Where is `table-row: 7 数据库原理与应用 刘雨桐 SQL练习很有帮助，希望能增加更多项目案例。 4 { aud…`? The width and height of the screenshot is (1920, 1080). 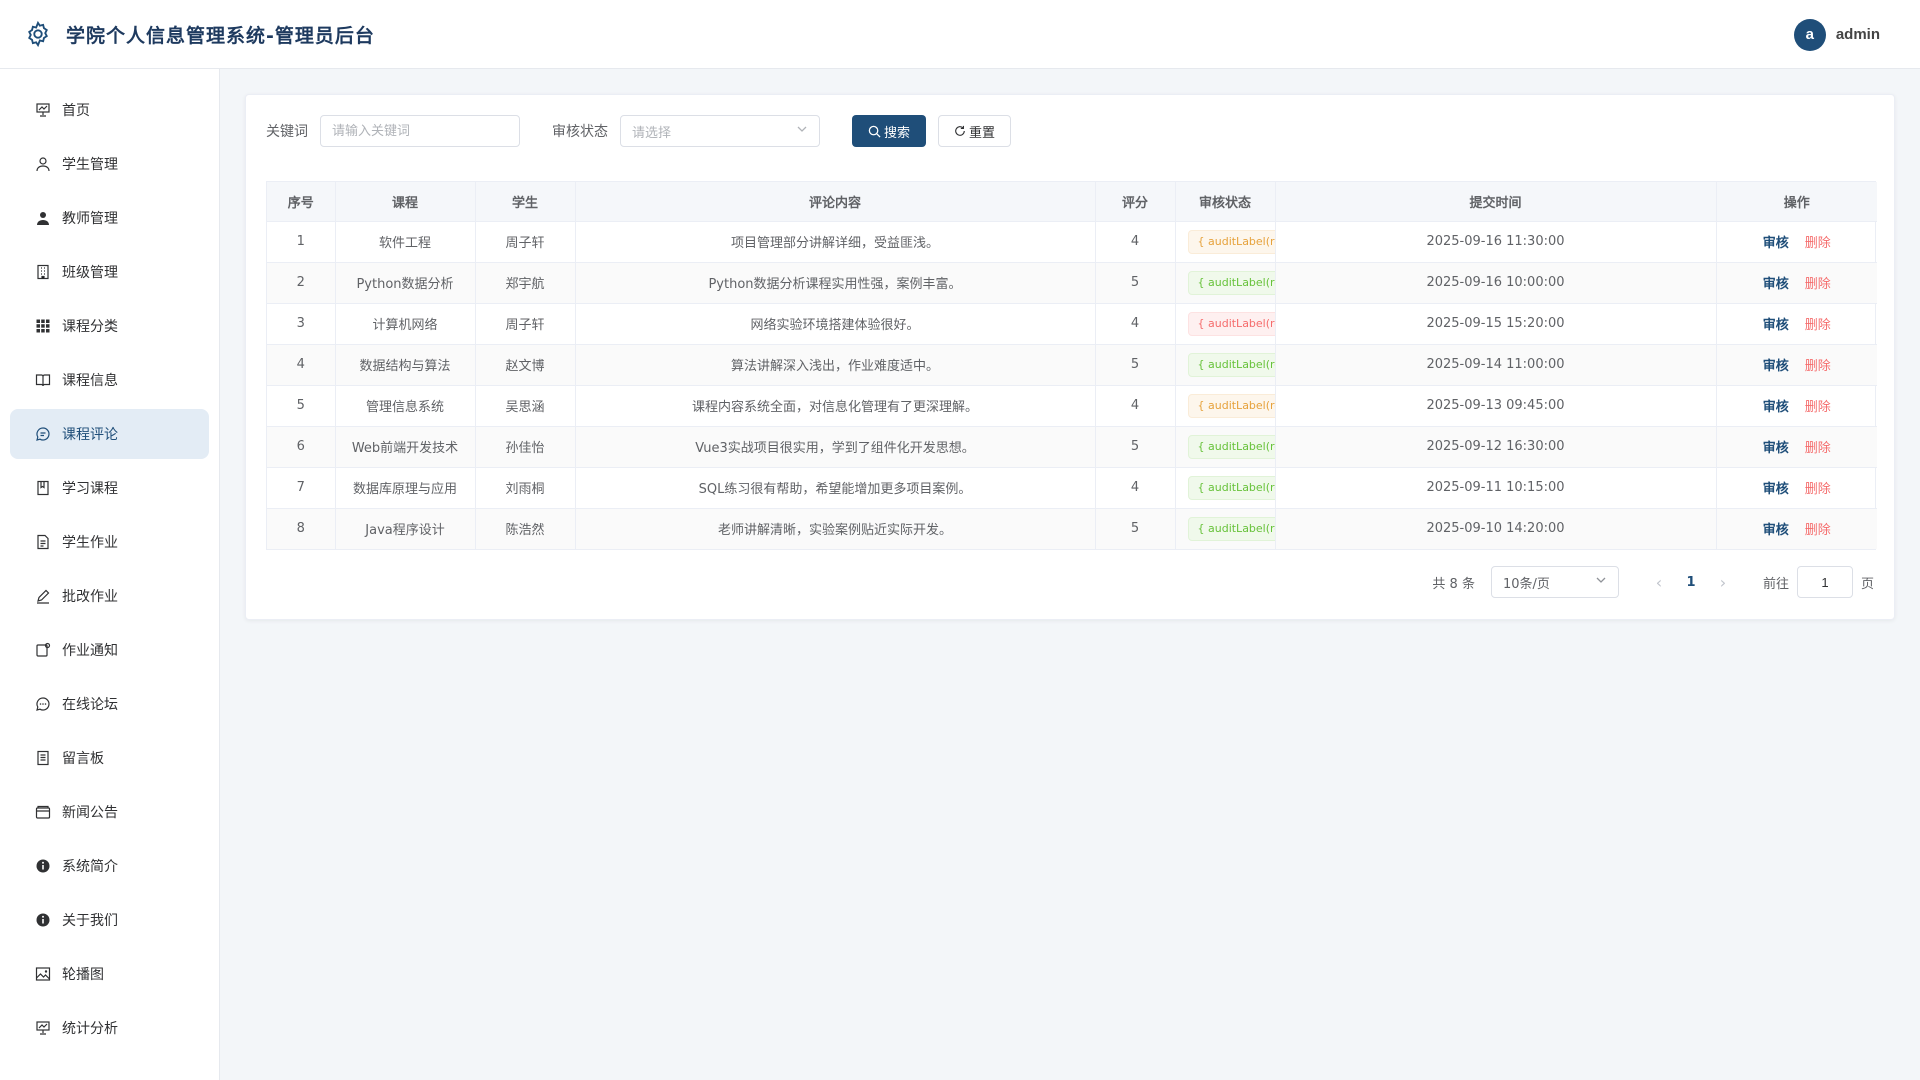 table-row: 7 数据库原理与应用 刘雨桐 SQL练习很有帮助，希望能增加更多项目案例。 4 { aud… is located at coordinates (1072, 488).